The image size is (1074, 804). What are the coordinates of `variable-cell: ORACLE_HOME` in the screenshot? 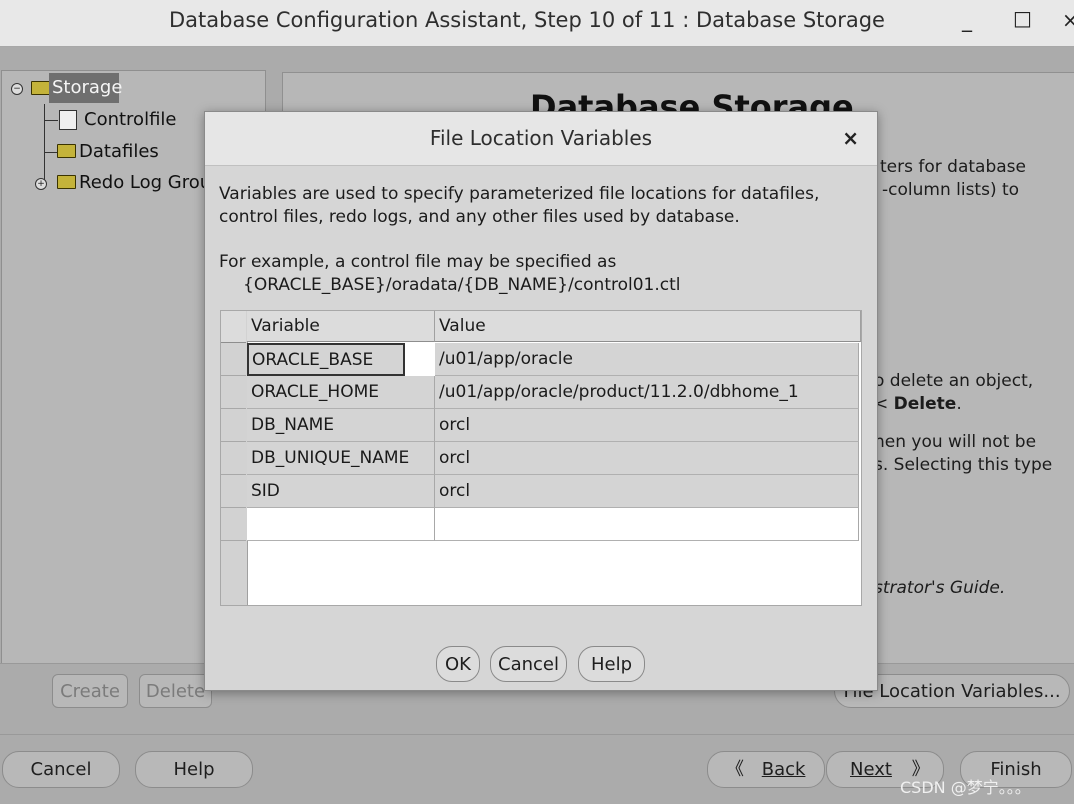 It's located at (341, 392).